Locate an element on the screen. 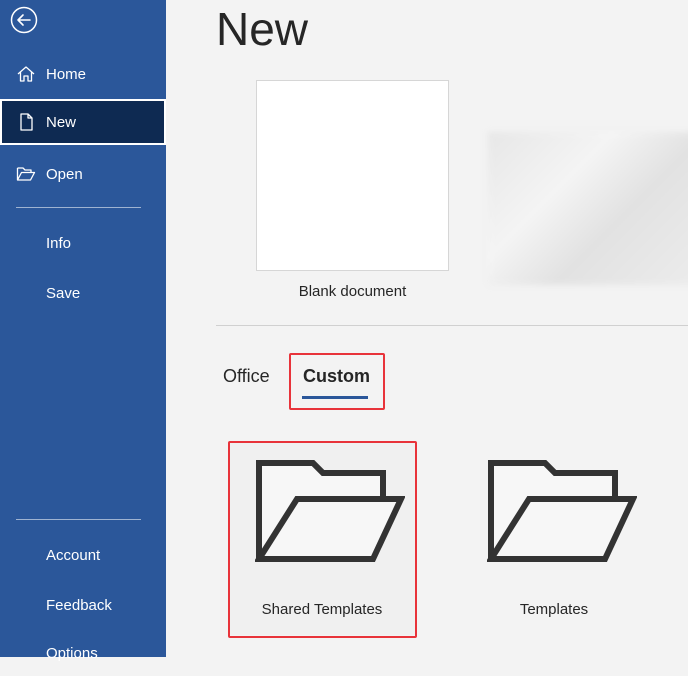  sidebar-item-home: Home is located at coordinates (83, 74).